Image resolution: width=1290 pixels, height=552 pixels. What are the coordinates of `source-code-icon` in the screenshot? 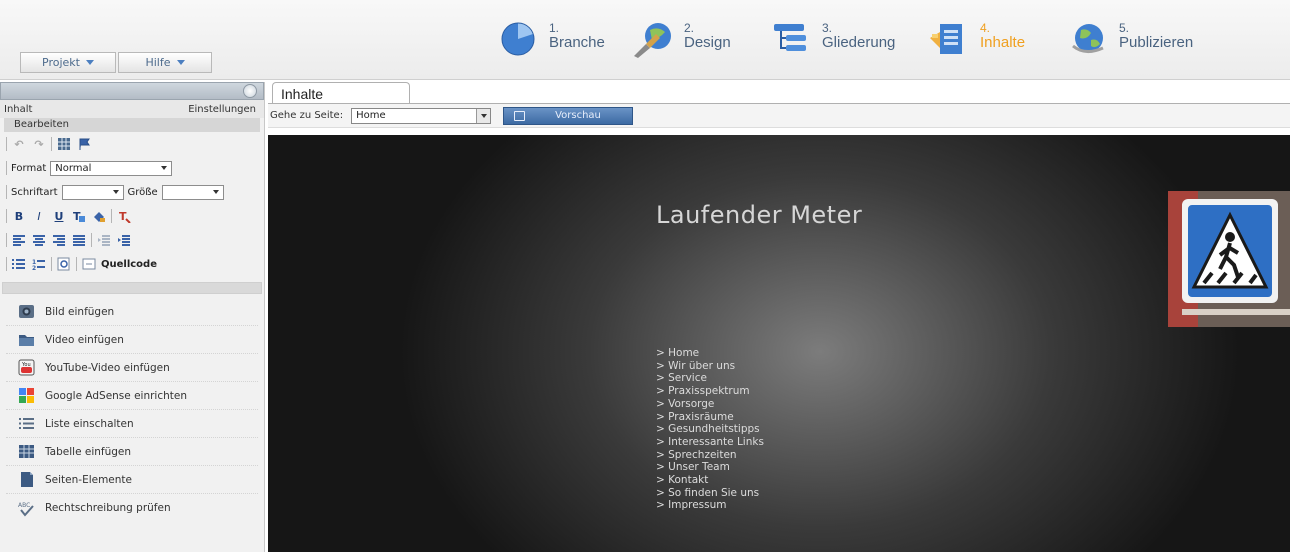 It's located at (89, 264).